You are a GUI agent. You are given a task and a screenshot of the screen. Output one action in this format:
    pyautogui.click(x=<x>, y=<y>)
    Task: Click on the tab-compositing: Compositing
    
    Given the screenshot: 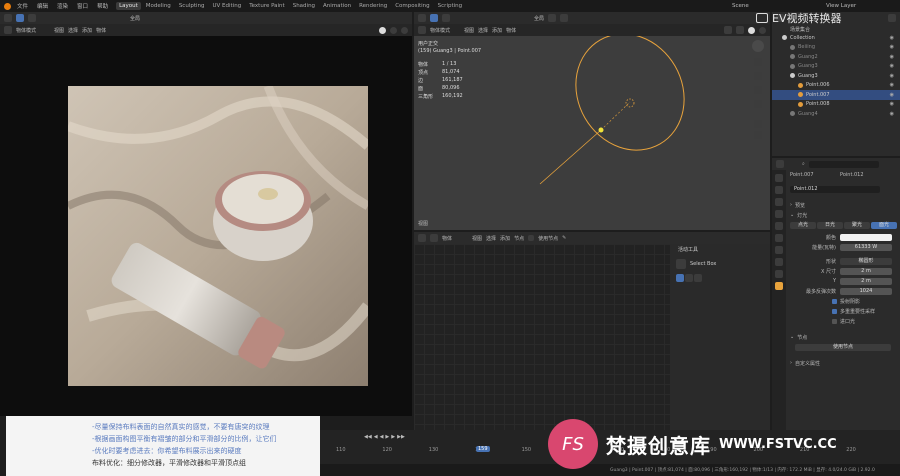 What is the action you would take?
    pyautogui.click(x=412, y=6)
    